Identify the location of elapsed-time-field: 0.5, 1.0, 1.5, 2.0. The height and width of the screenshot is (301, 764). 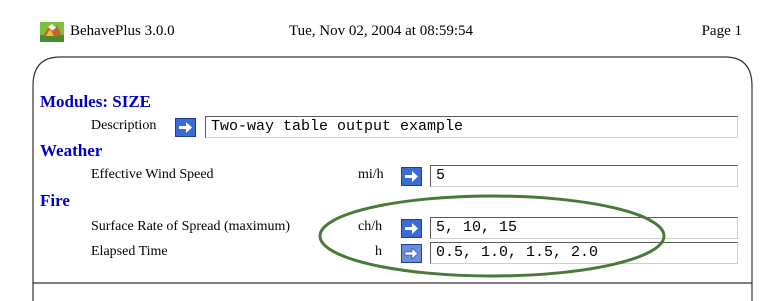
(584, 253).